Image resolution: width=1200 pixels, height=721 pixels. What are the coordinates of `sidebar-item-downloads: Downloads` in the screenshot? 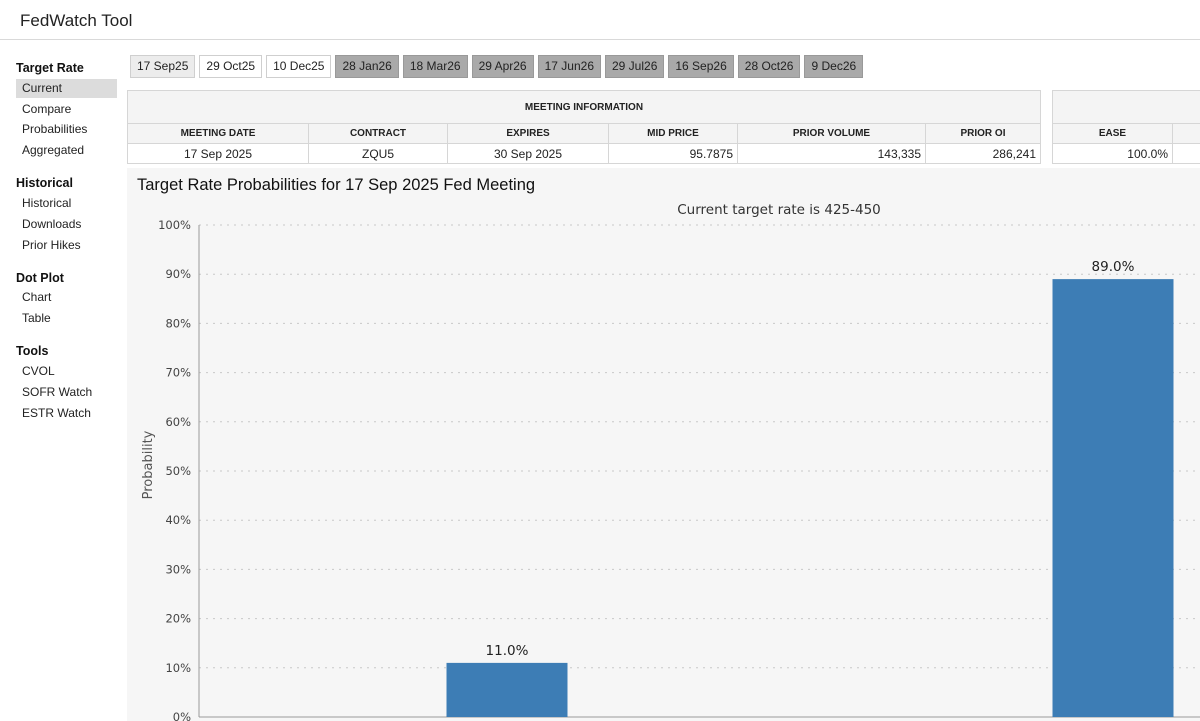 It's located at (66, 224).